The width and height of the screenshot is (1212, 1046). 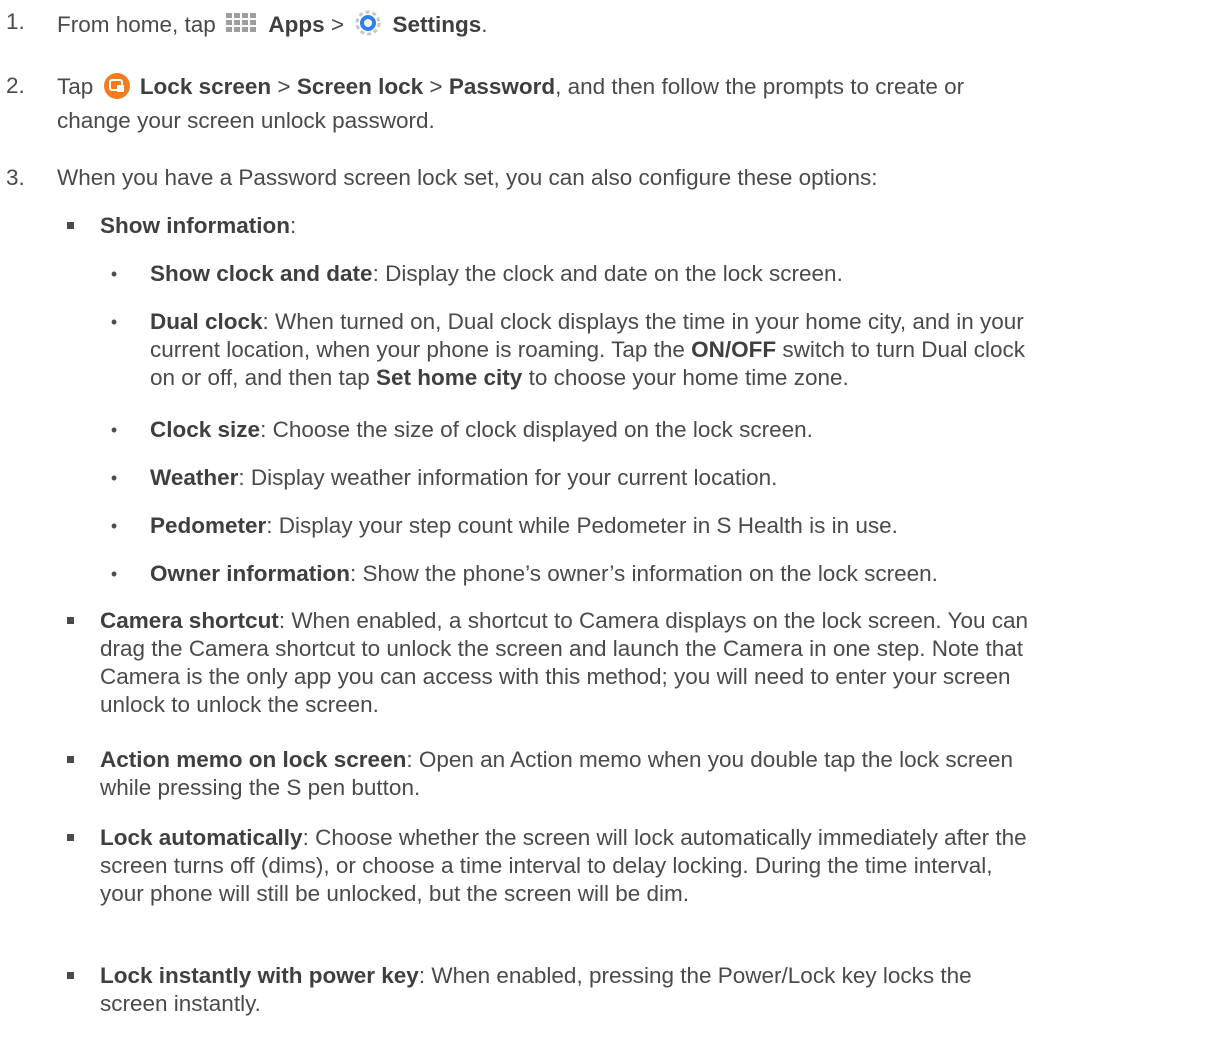 What do you see at coordinates (206, 321) in the screenshot?
I see `sub-option-term: Dual clock` at bounding box center [206, 321].